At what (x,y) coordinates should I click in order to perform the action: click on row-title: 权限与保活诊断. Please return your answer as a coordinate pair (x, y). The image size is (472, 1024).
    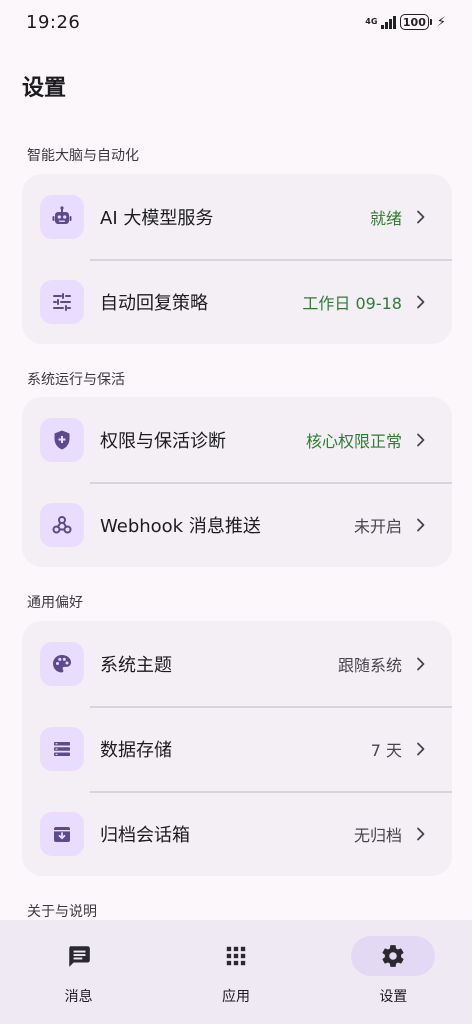
    Looking at the image, I should click on (163, 441).